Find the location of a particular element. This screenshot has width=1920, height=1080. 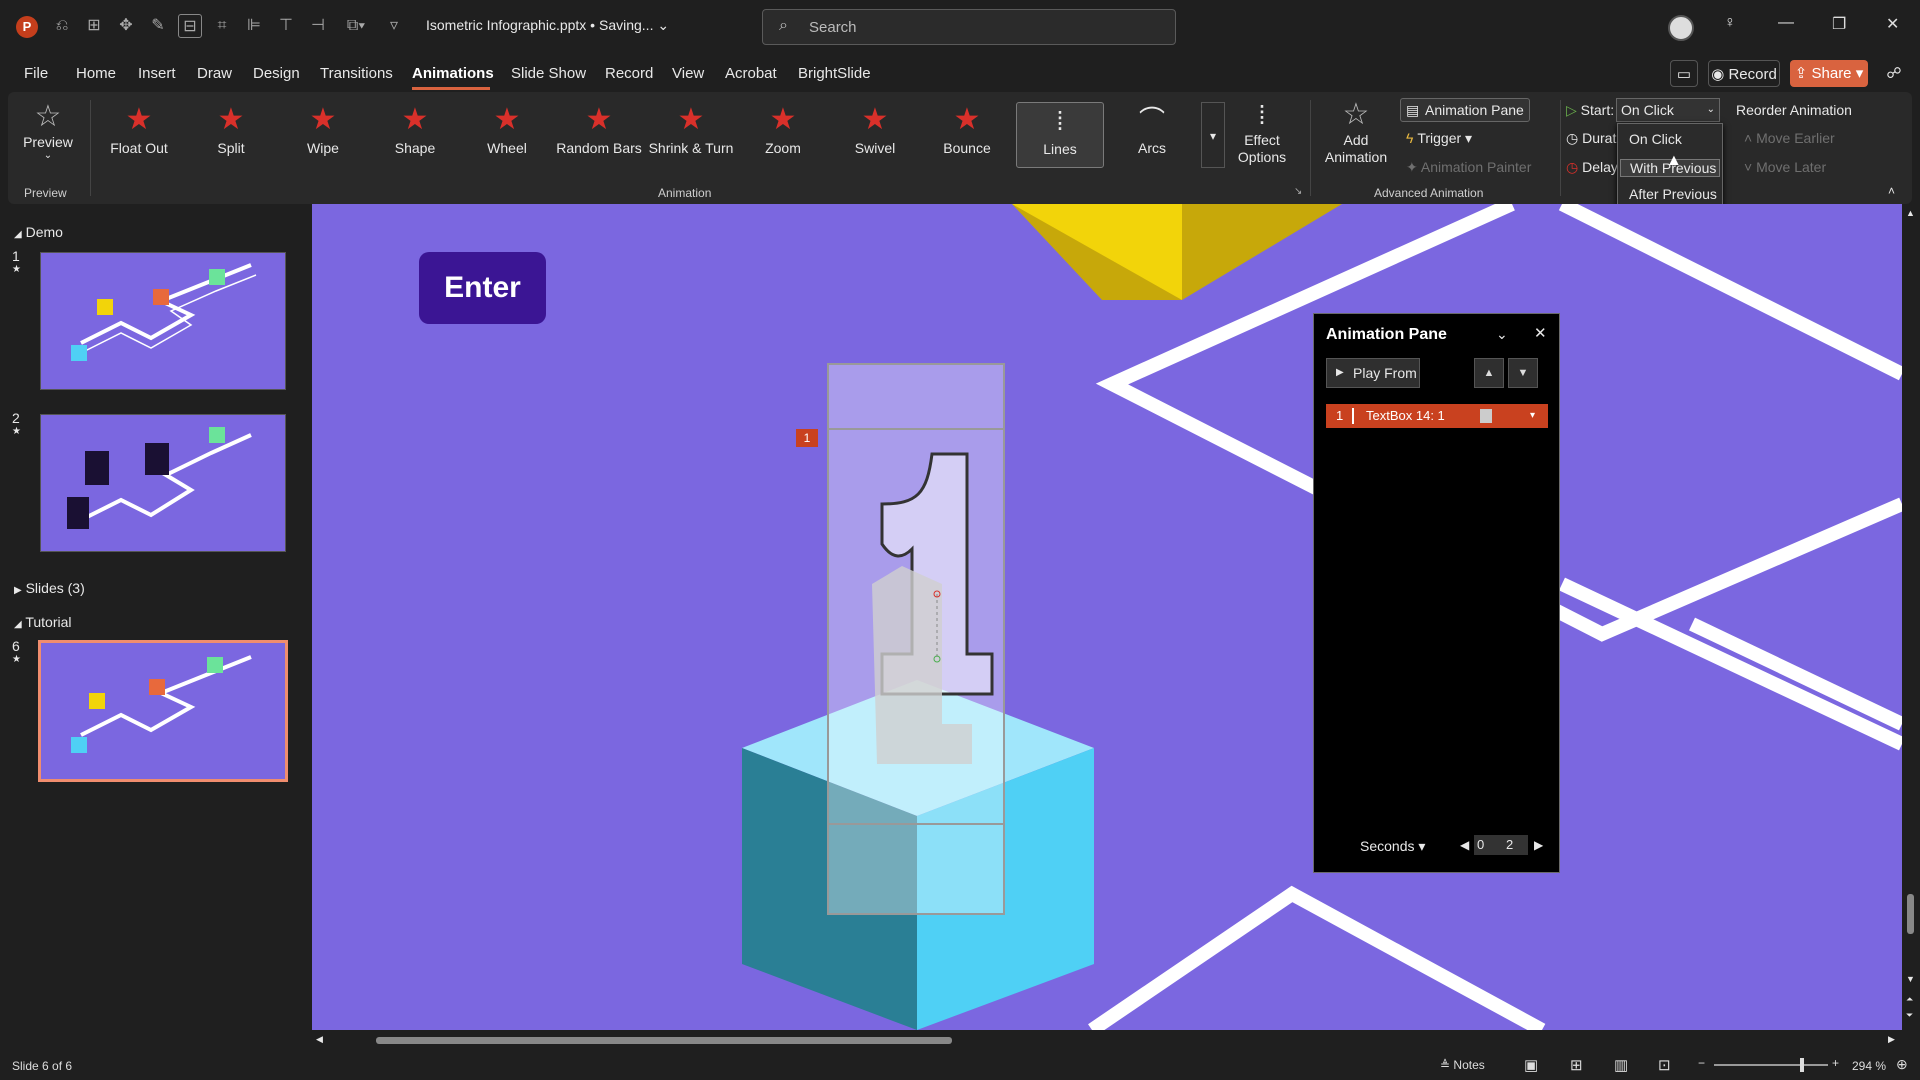

effect-options-button: ⁞ Effect Options is located at coordinates (1262, 140).